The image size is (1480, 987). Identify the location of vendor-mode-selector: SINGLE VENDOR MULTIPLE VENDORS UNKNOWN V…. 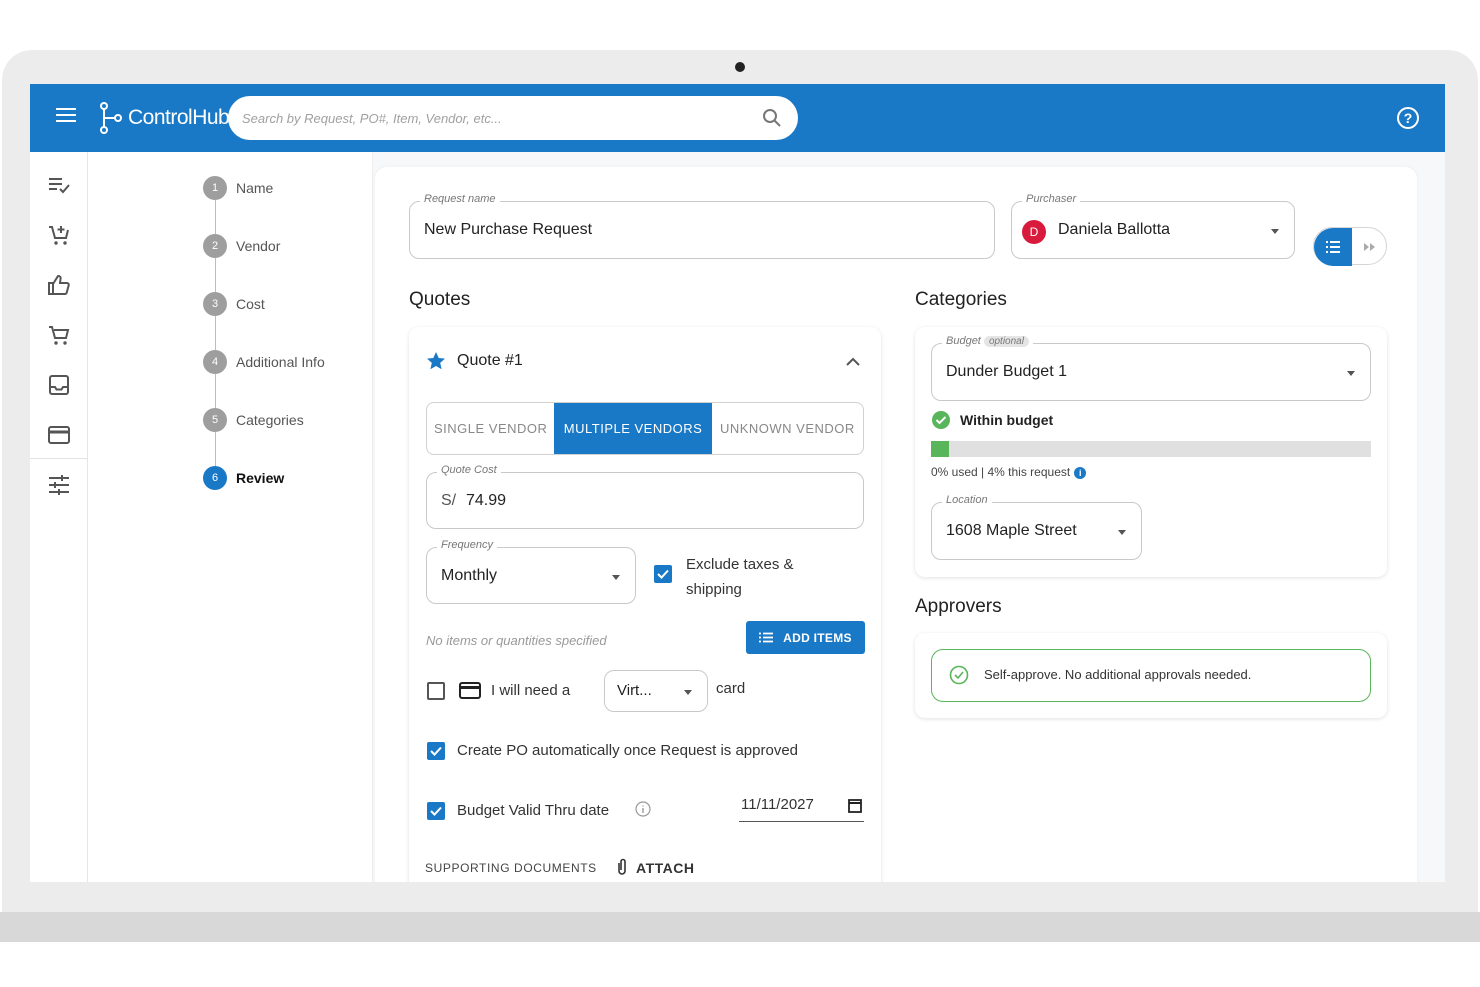
(645, 428).